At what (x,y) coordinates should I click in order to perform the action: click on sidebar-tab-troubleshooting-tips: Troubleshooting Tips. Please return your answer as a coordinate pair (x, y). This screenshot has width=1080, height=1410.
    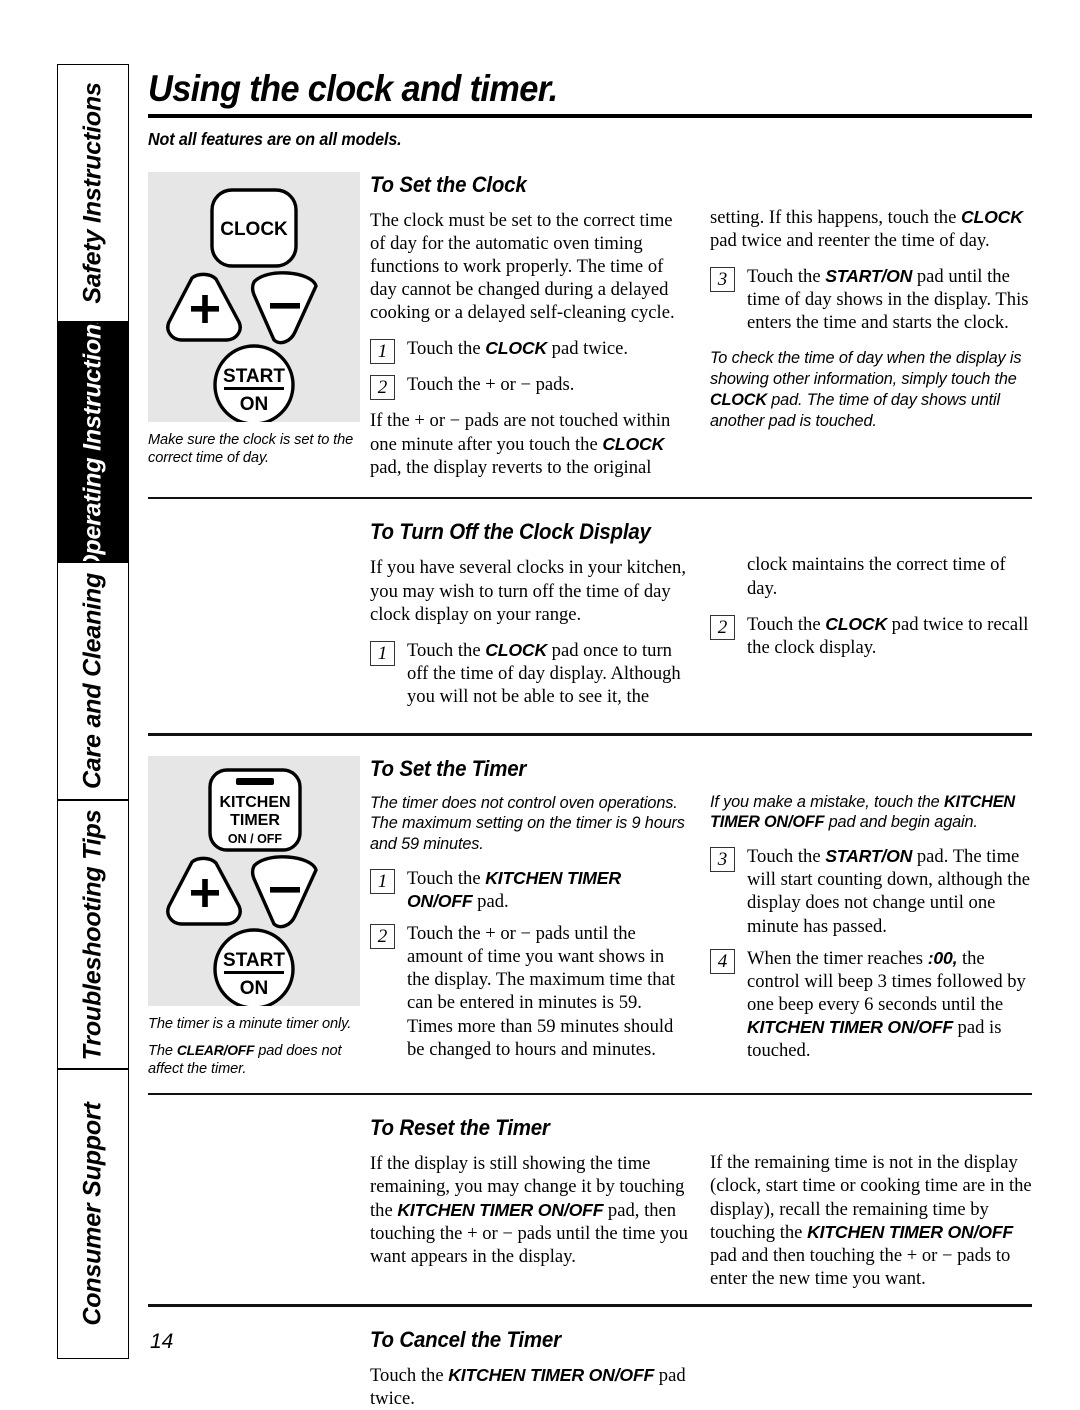
    Looking at the image, I should click on (93, 934).